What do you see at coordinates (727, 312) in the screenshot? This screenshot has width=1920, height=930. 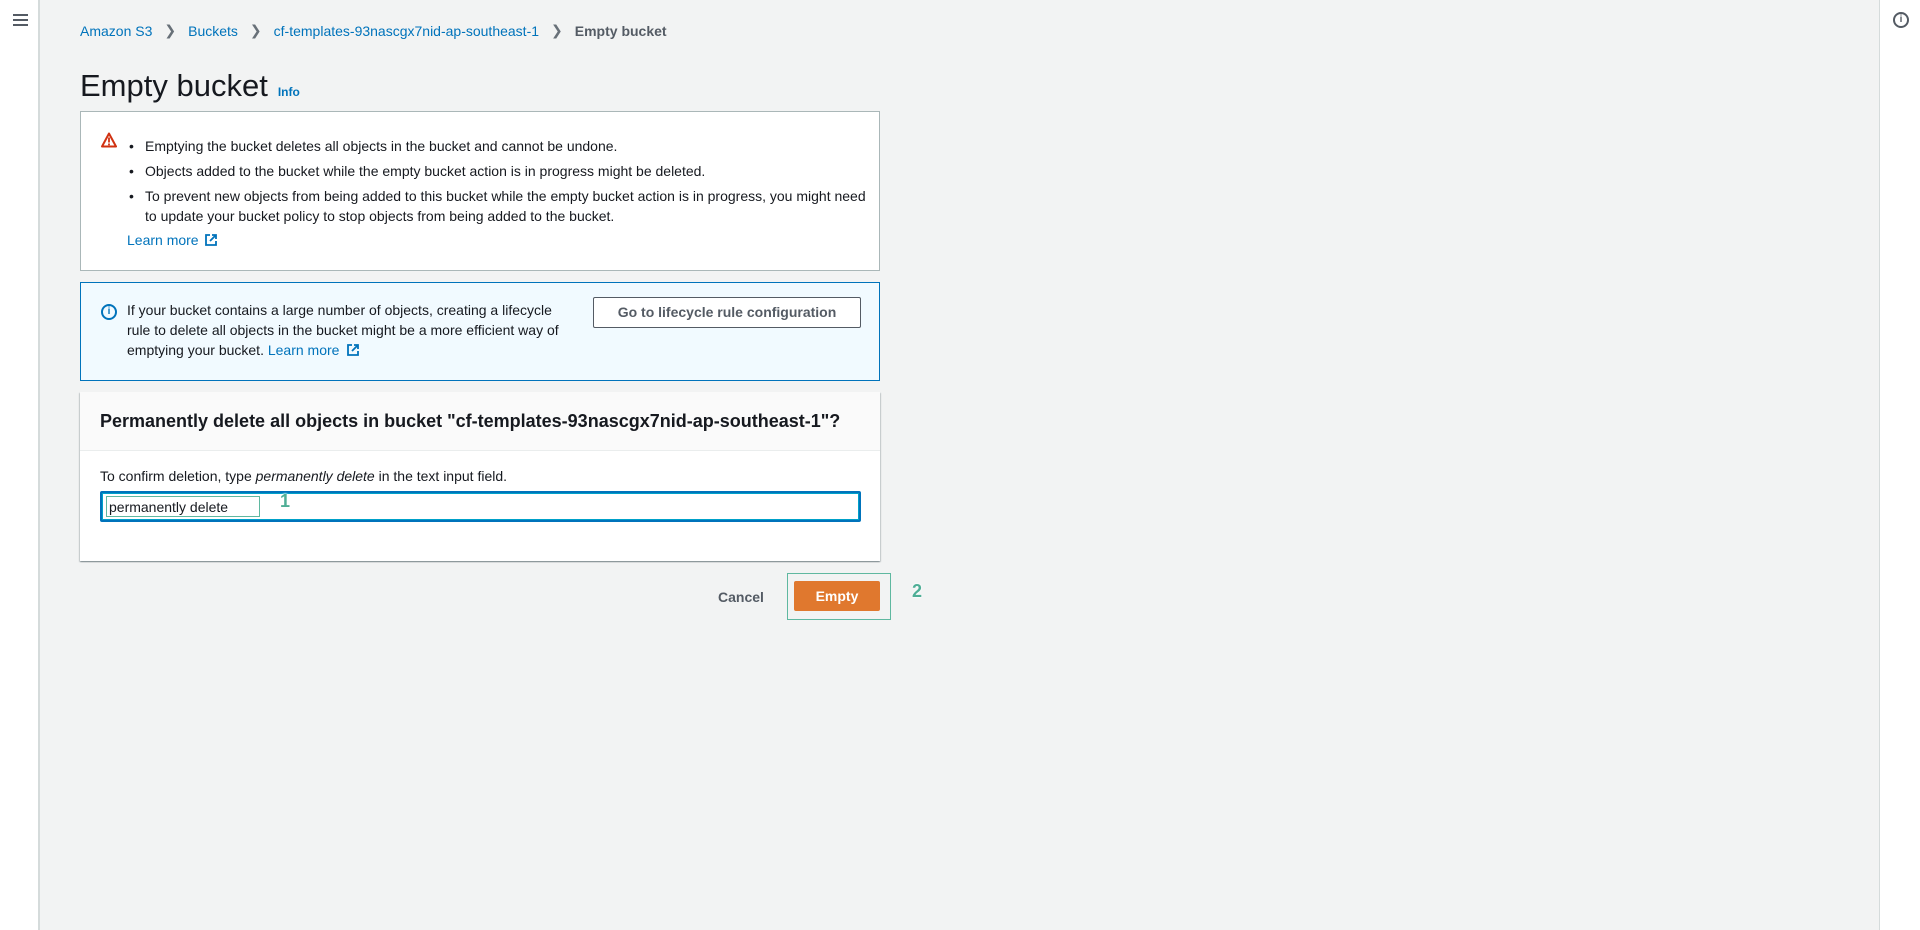 I see `lifecycle-rule-config-button: Go to lifecycle rule configuration` at bounding box center [727, 312].